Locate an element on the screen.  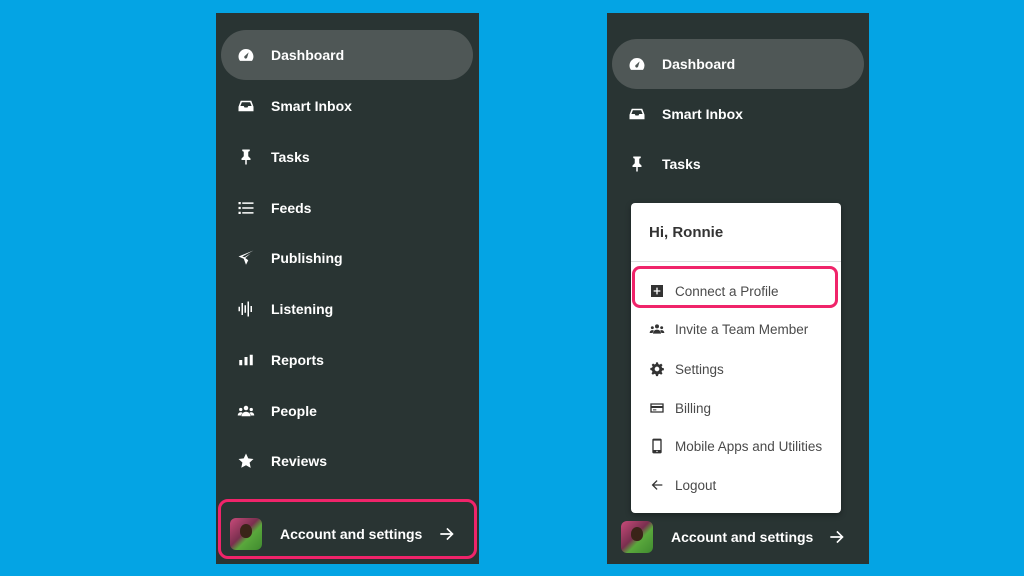
star-icon is located at coordinates (246, 461).